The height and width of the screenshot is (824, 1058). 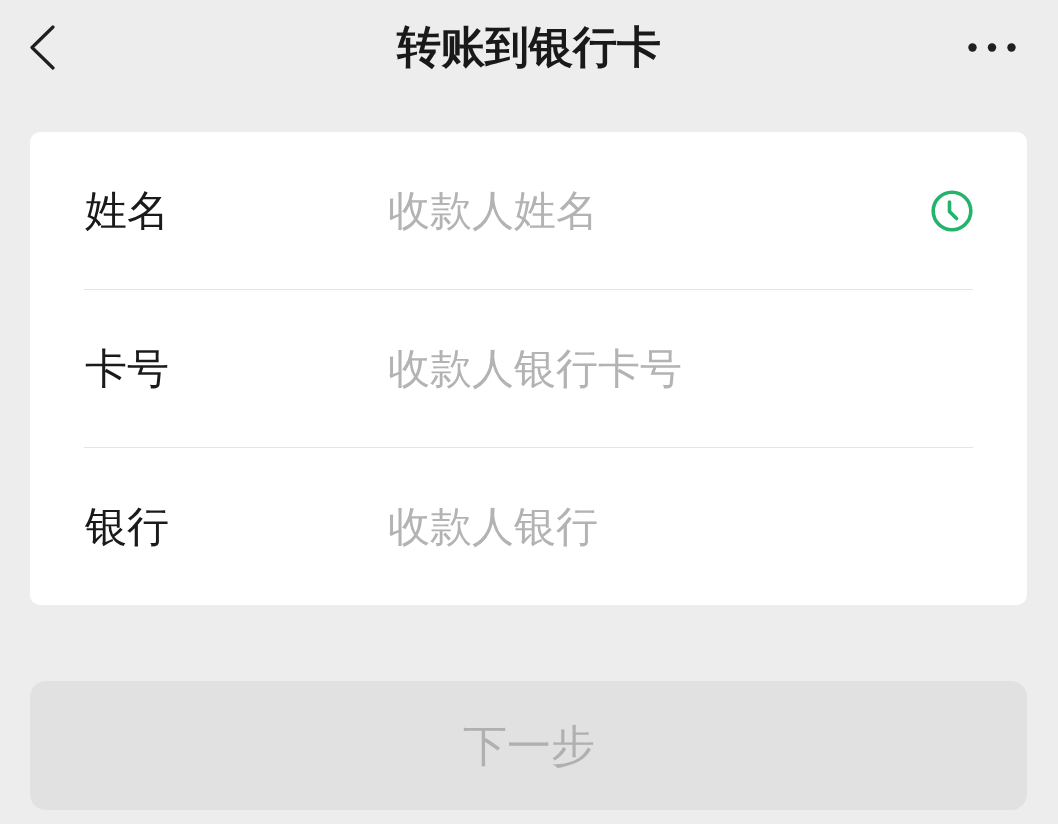 I want to click on field-label: 银行, so click(x=127, y=526).